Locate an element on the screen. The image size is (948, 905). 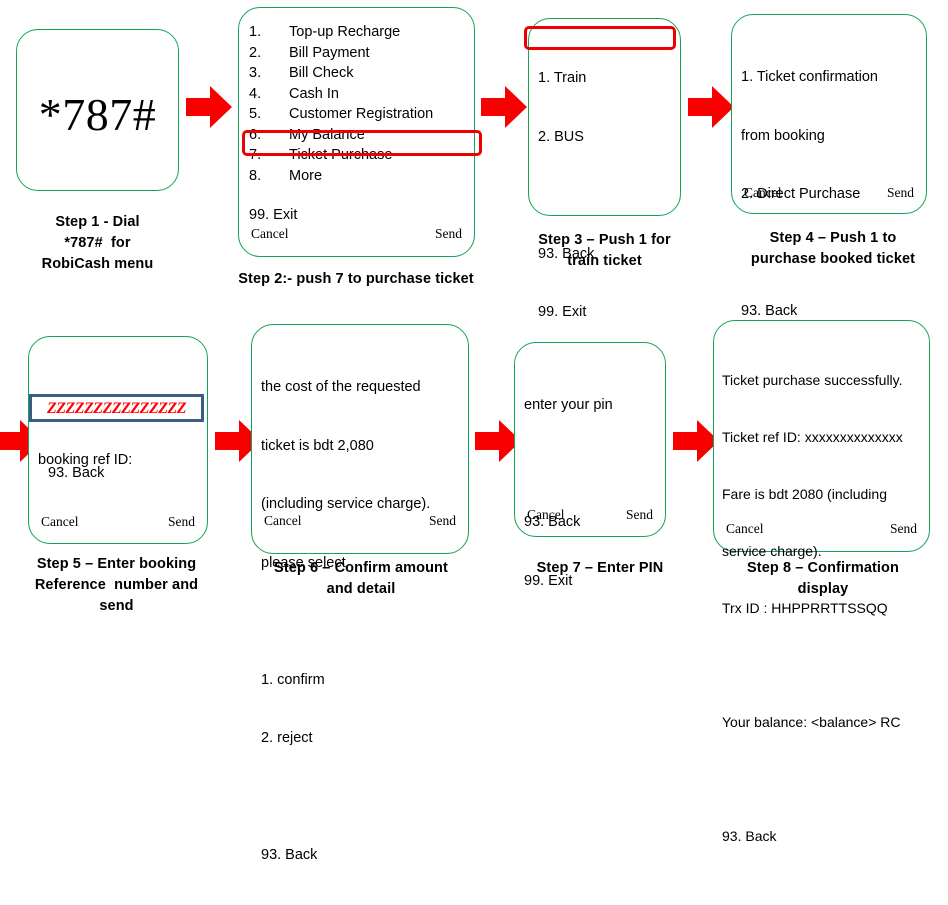
menu-item-6: 6. My Balance is located at coordinates (357, 135).